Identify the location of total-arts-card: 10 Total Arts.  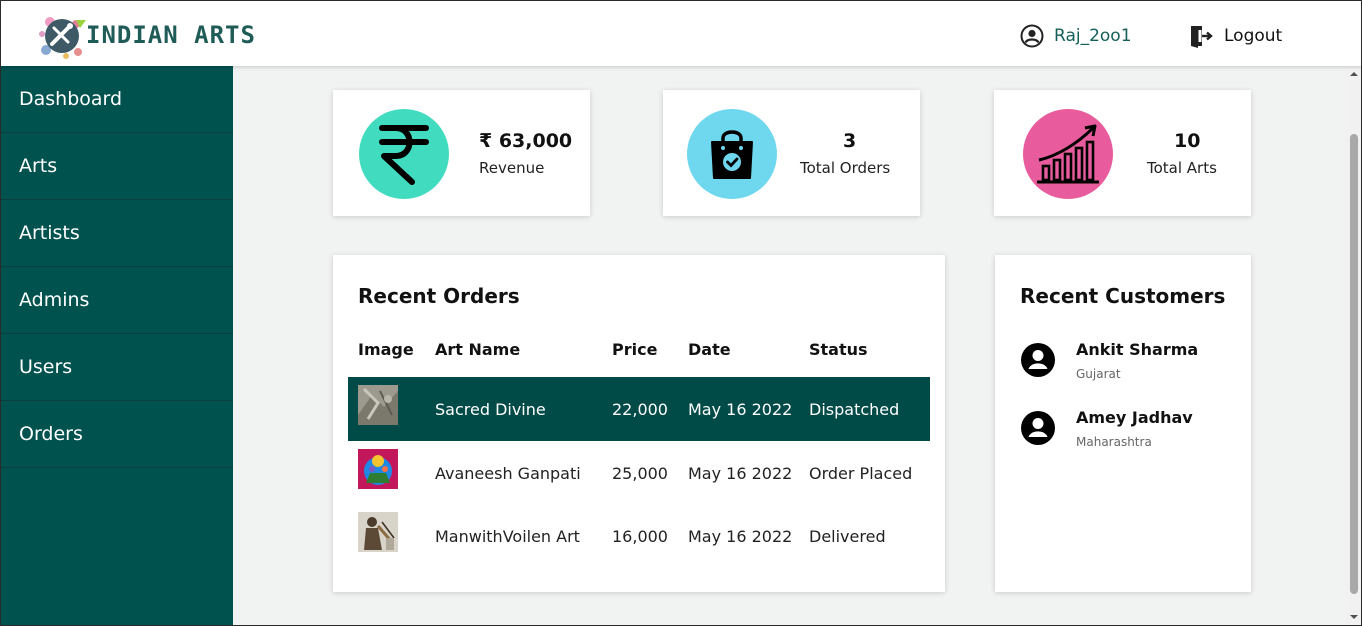
(1122, 153).